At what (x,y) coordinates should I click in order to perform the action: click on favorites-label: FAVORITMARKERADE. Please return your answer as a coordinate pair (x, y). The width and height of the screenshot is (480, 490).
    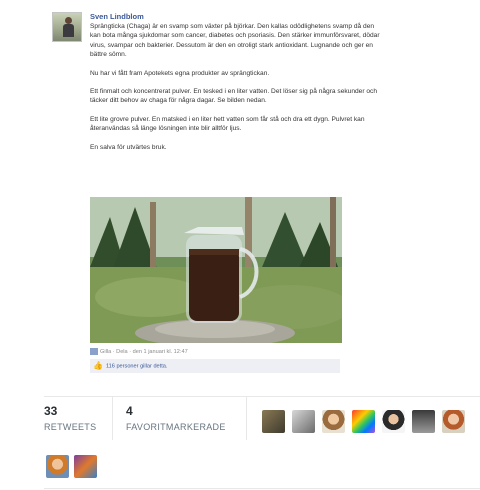
    Looking at the image, I should click on (176, 427).